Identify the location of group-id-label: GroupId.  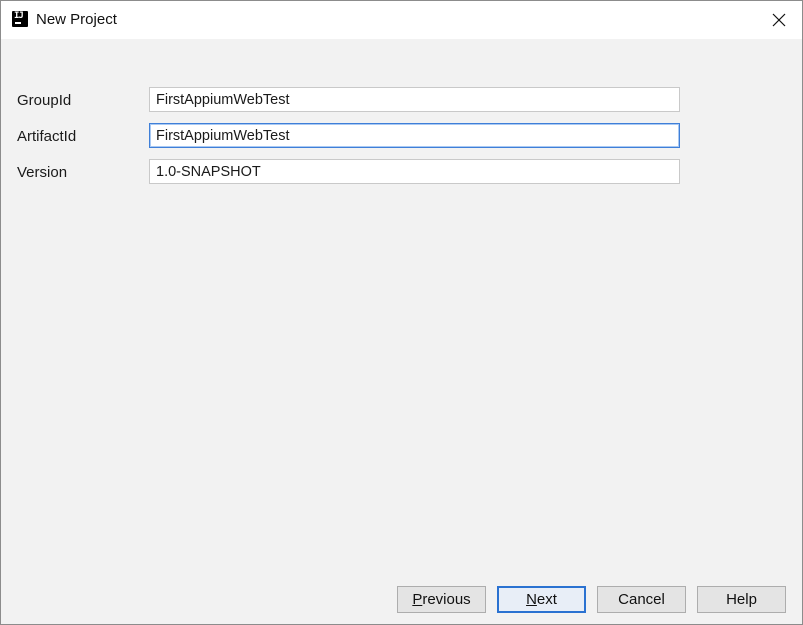
(44, 100).